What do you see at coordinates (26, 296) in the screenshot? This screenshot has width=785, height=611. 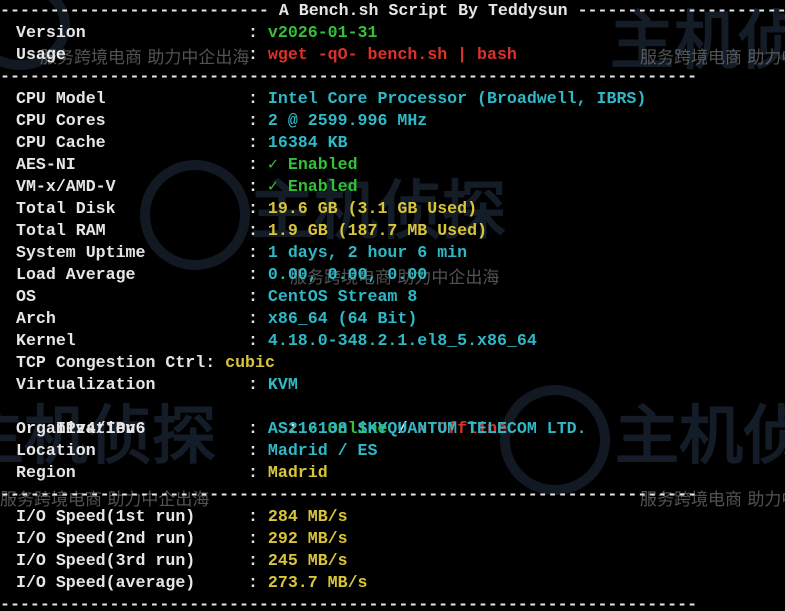 I see `row-label: OS` at bounding box center [26, 296].